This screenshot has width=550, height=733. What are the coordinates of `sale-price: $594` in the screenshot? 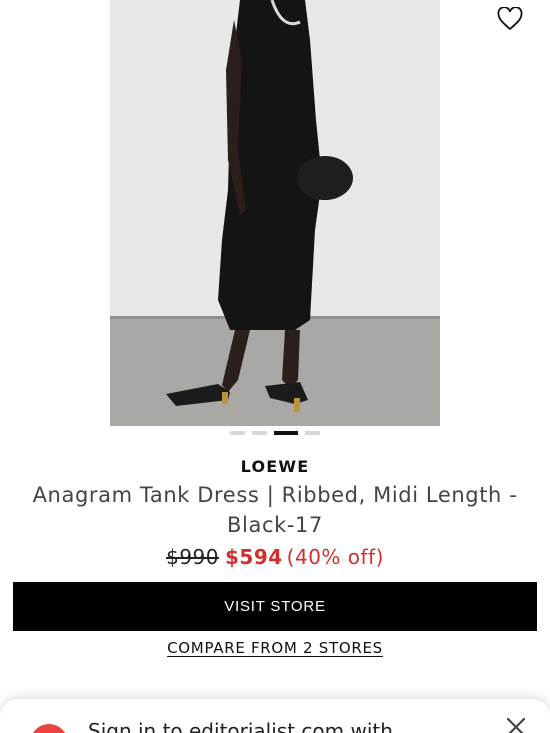 It's located at (254, 557).